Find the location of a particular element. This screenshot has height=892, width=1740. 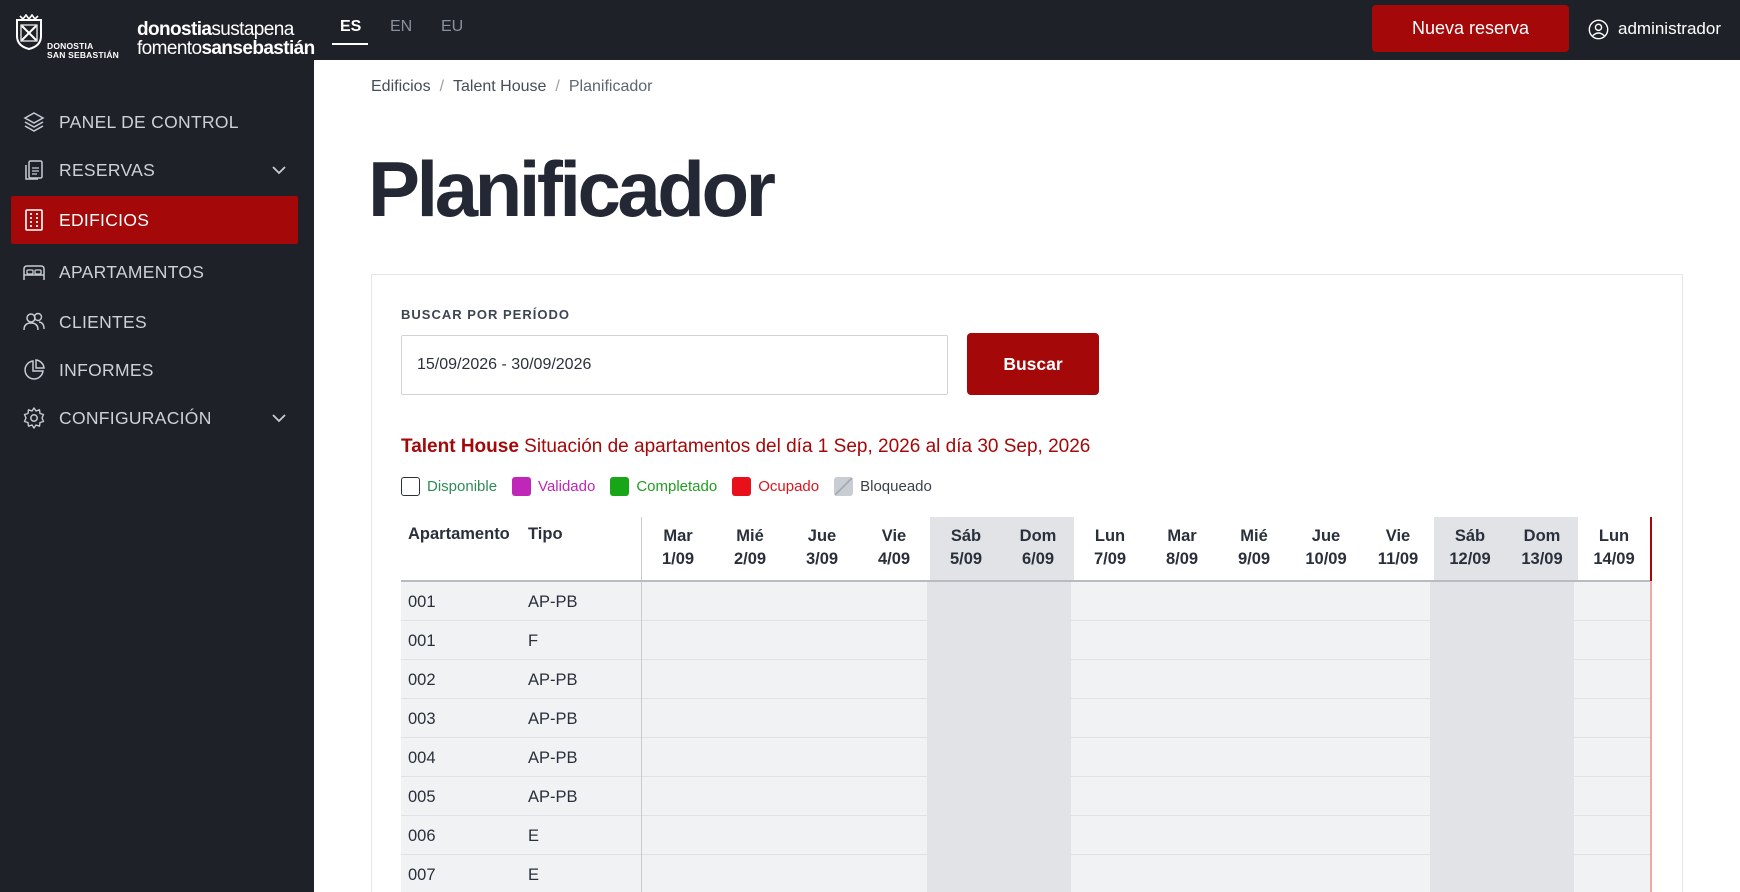

sidebar-item-reservas: RESERVAS is located at coordinates (154, 170).